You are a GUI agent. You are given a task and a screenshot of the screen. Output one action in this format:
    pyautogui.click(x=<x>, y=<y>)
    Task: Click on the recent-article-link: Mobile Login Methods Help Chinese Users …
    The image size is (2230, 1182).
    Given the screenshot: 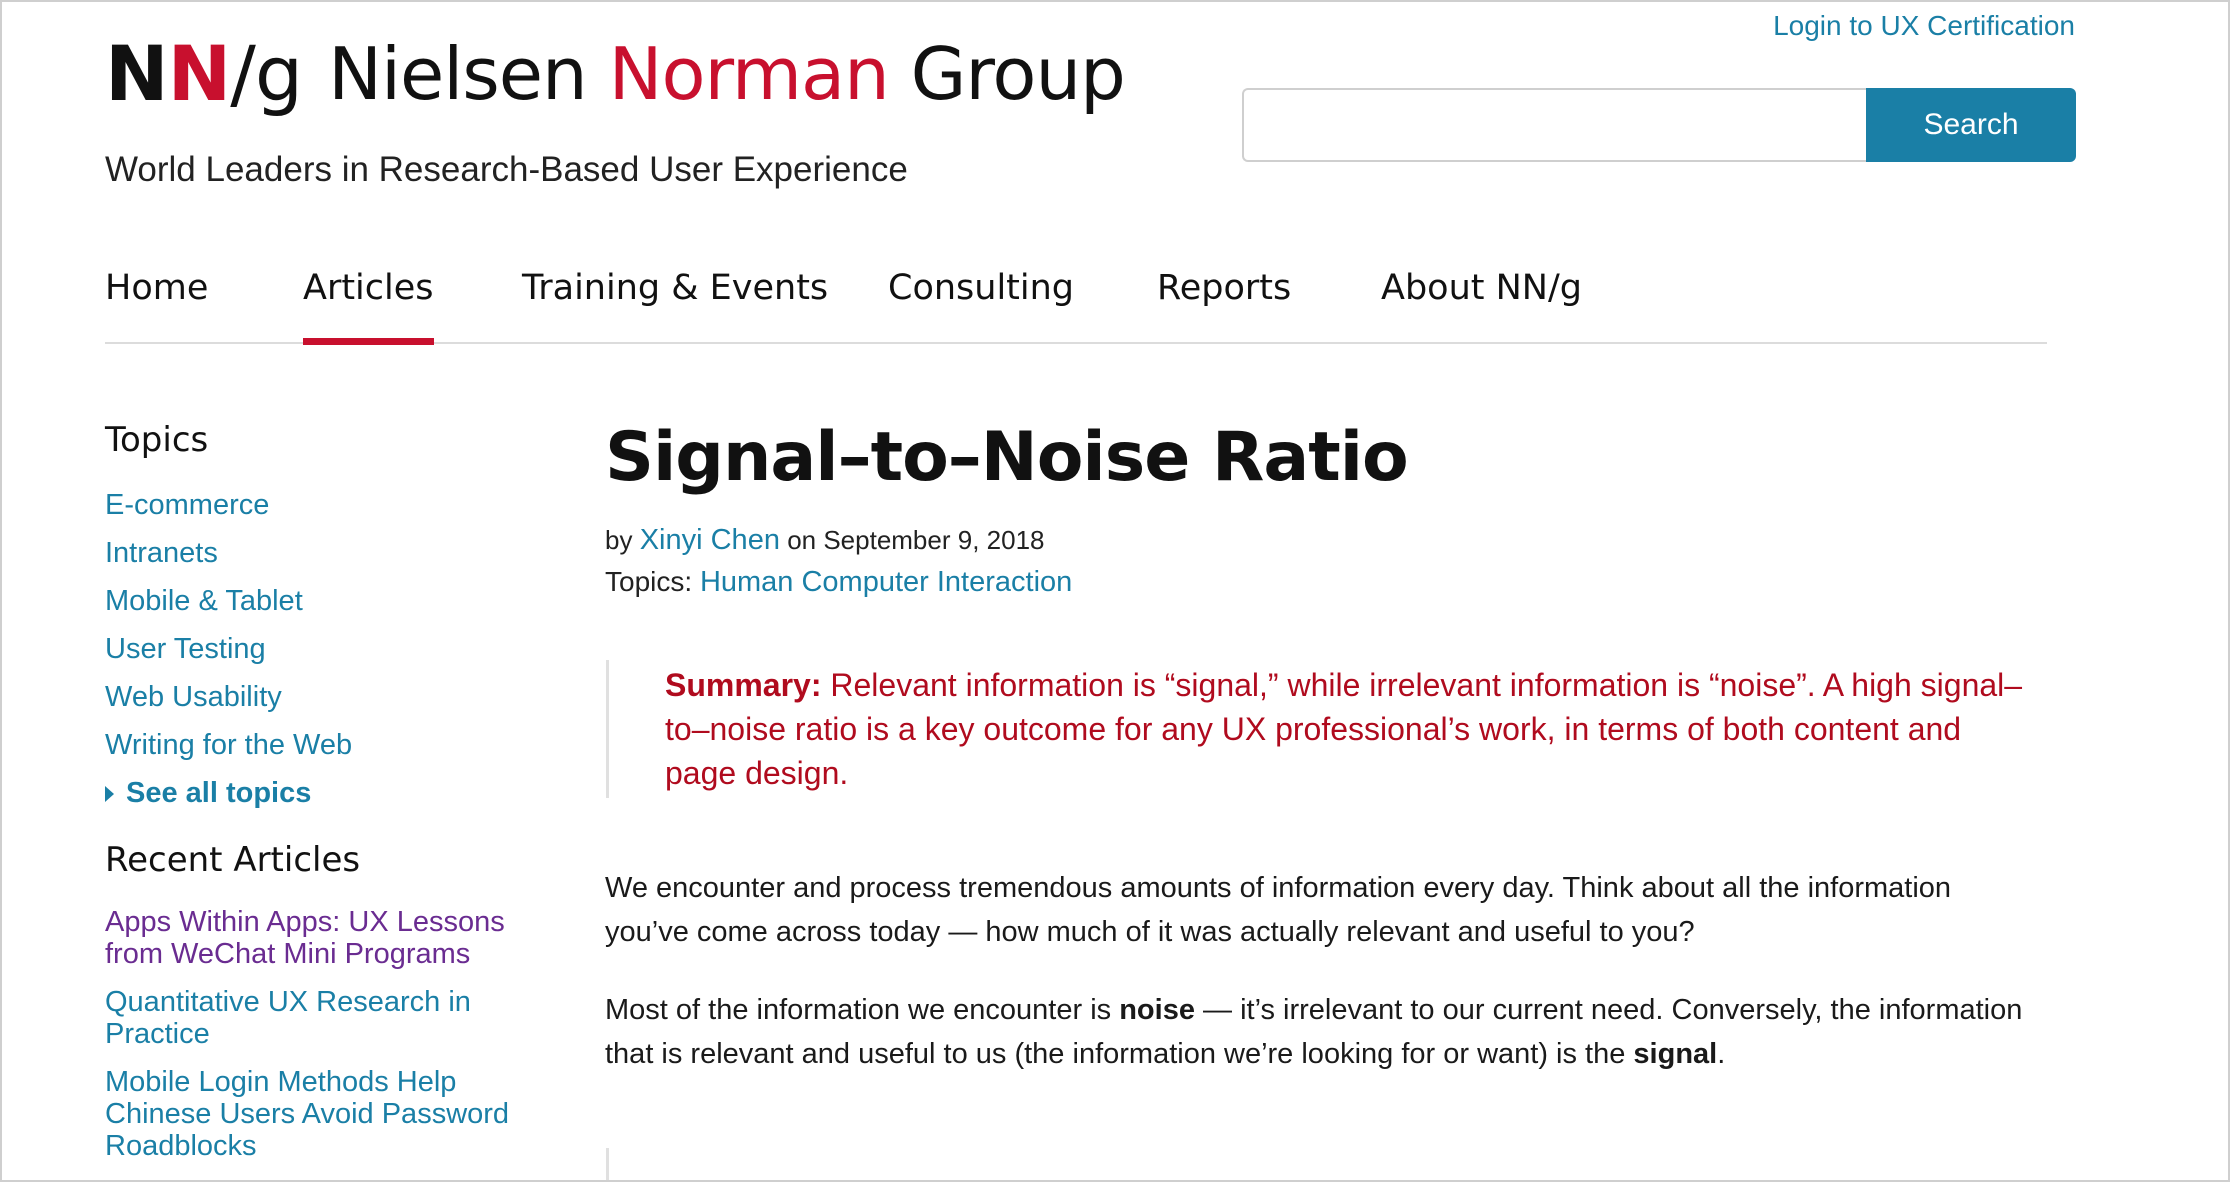 What is the action you would take?
    pyautogui.click(x=315, y=1114)
    